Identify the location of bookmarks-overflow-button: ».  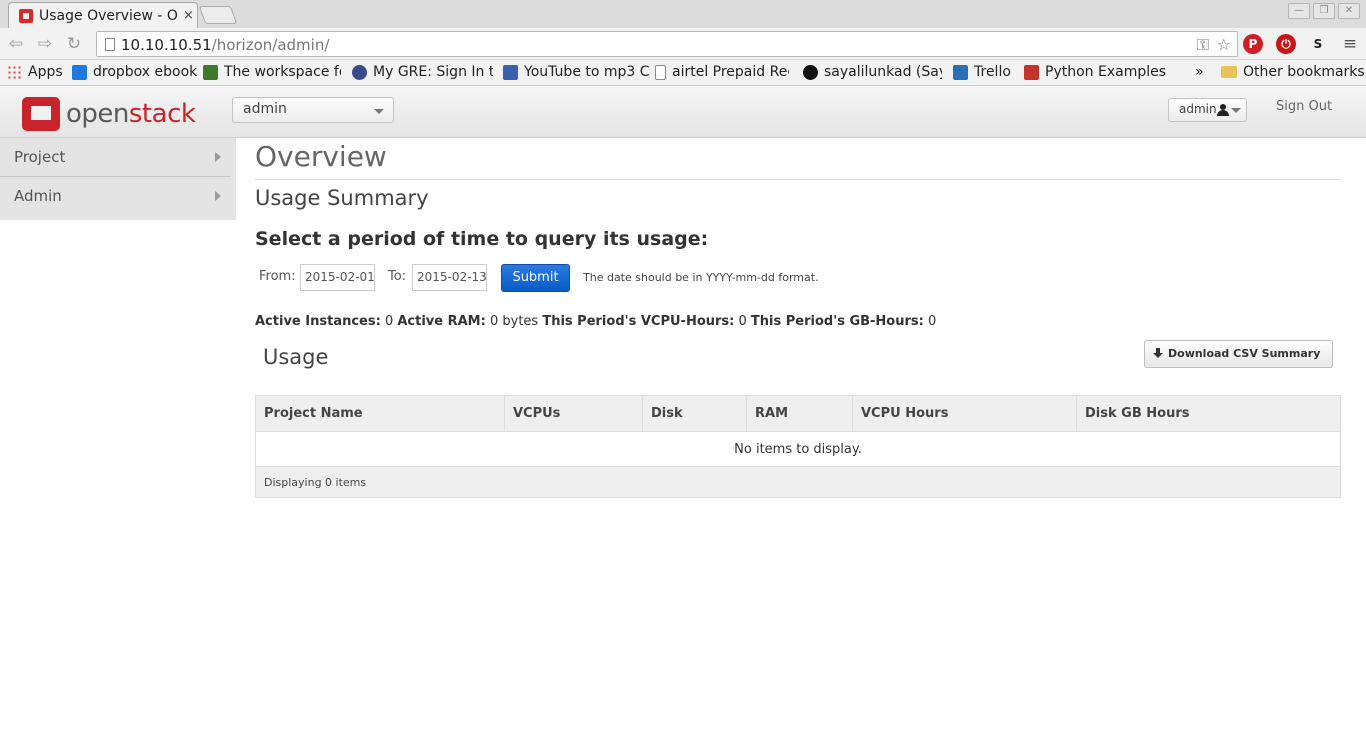
(1199, 72).